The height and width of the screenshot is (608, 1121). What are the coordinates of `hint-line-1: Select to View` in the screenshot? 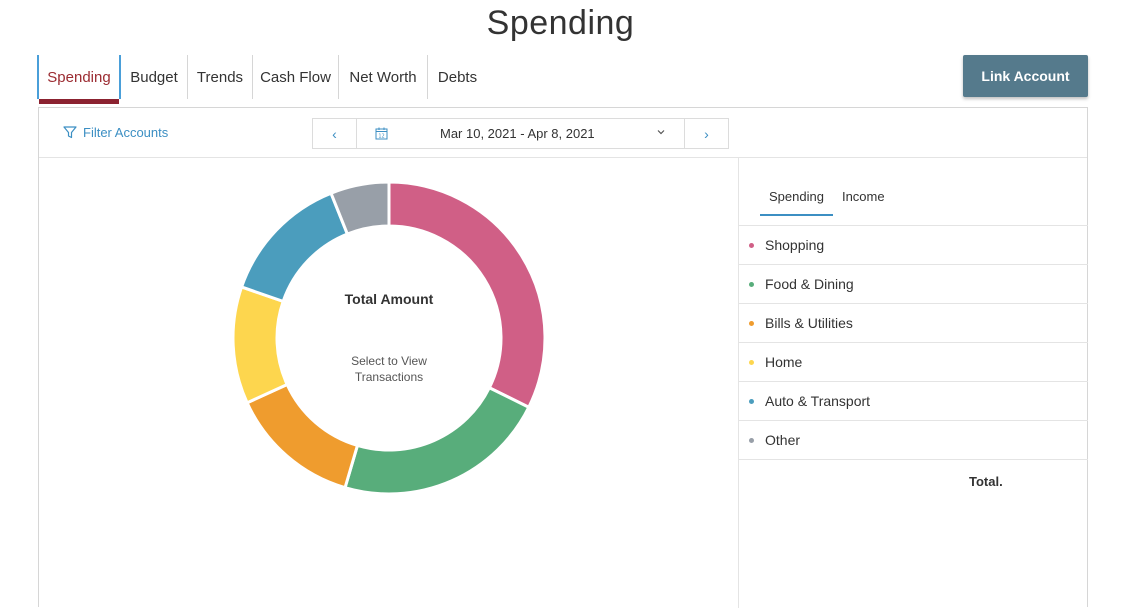 It's located at (389, 361).